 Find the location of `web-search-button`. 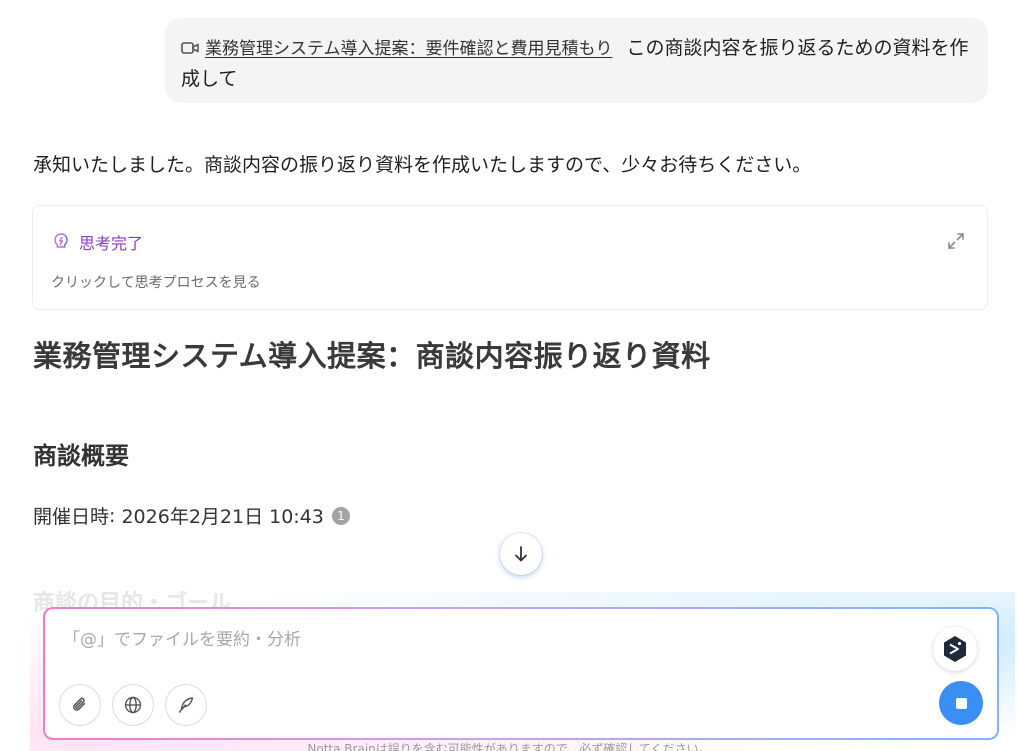

web-search-button is located at coordinates (133, 705).